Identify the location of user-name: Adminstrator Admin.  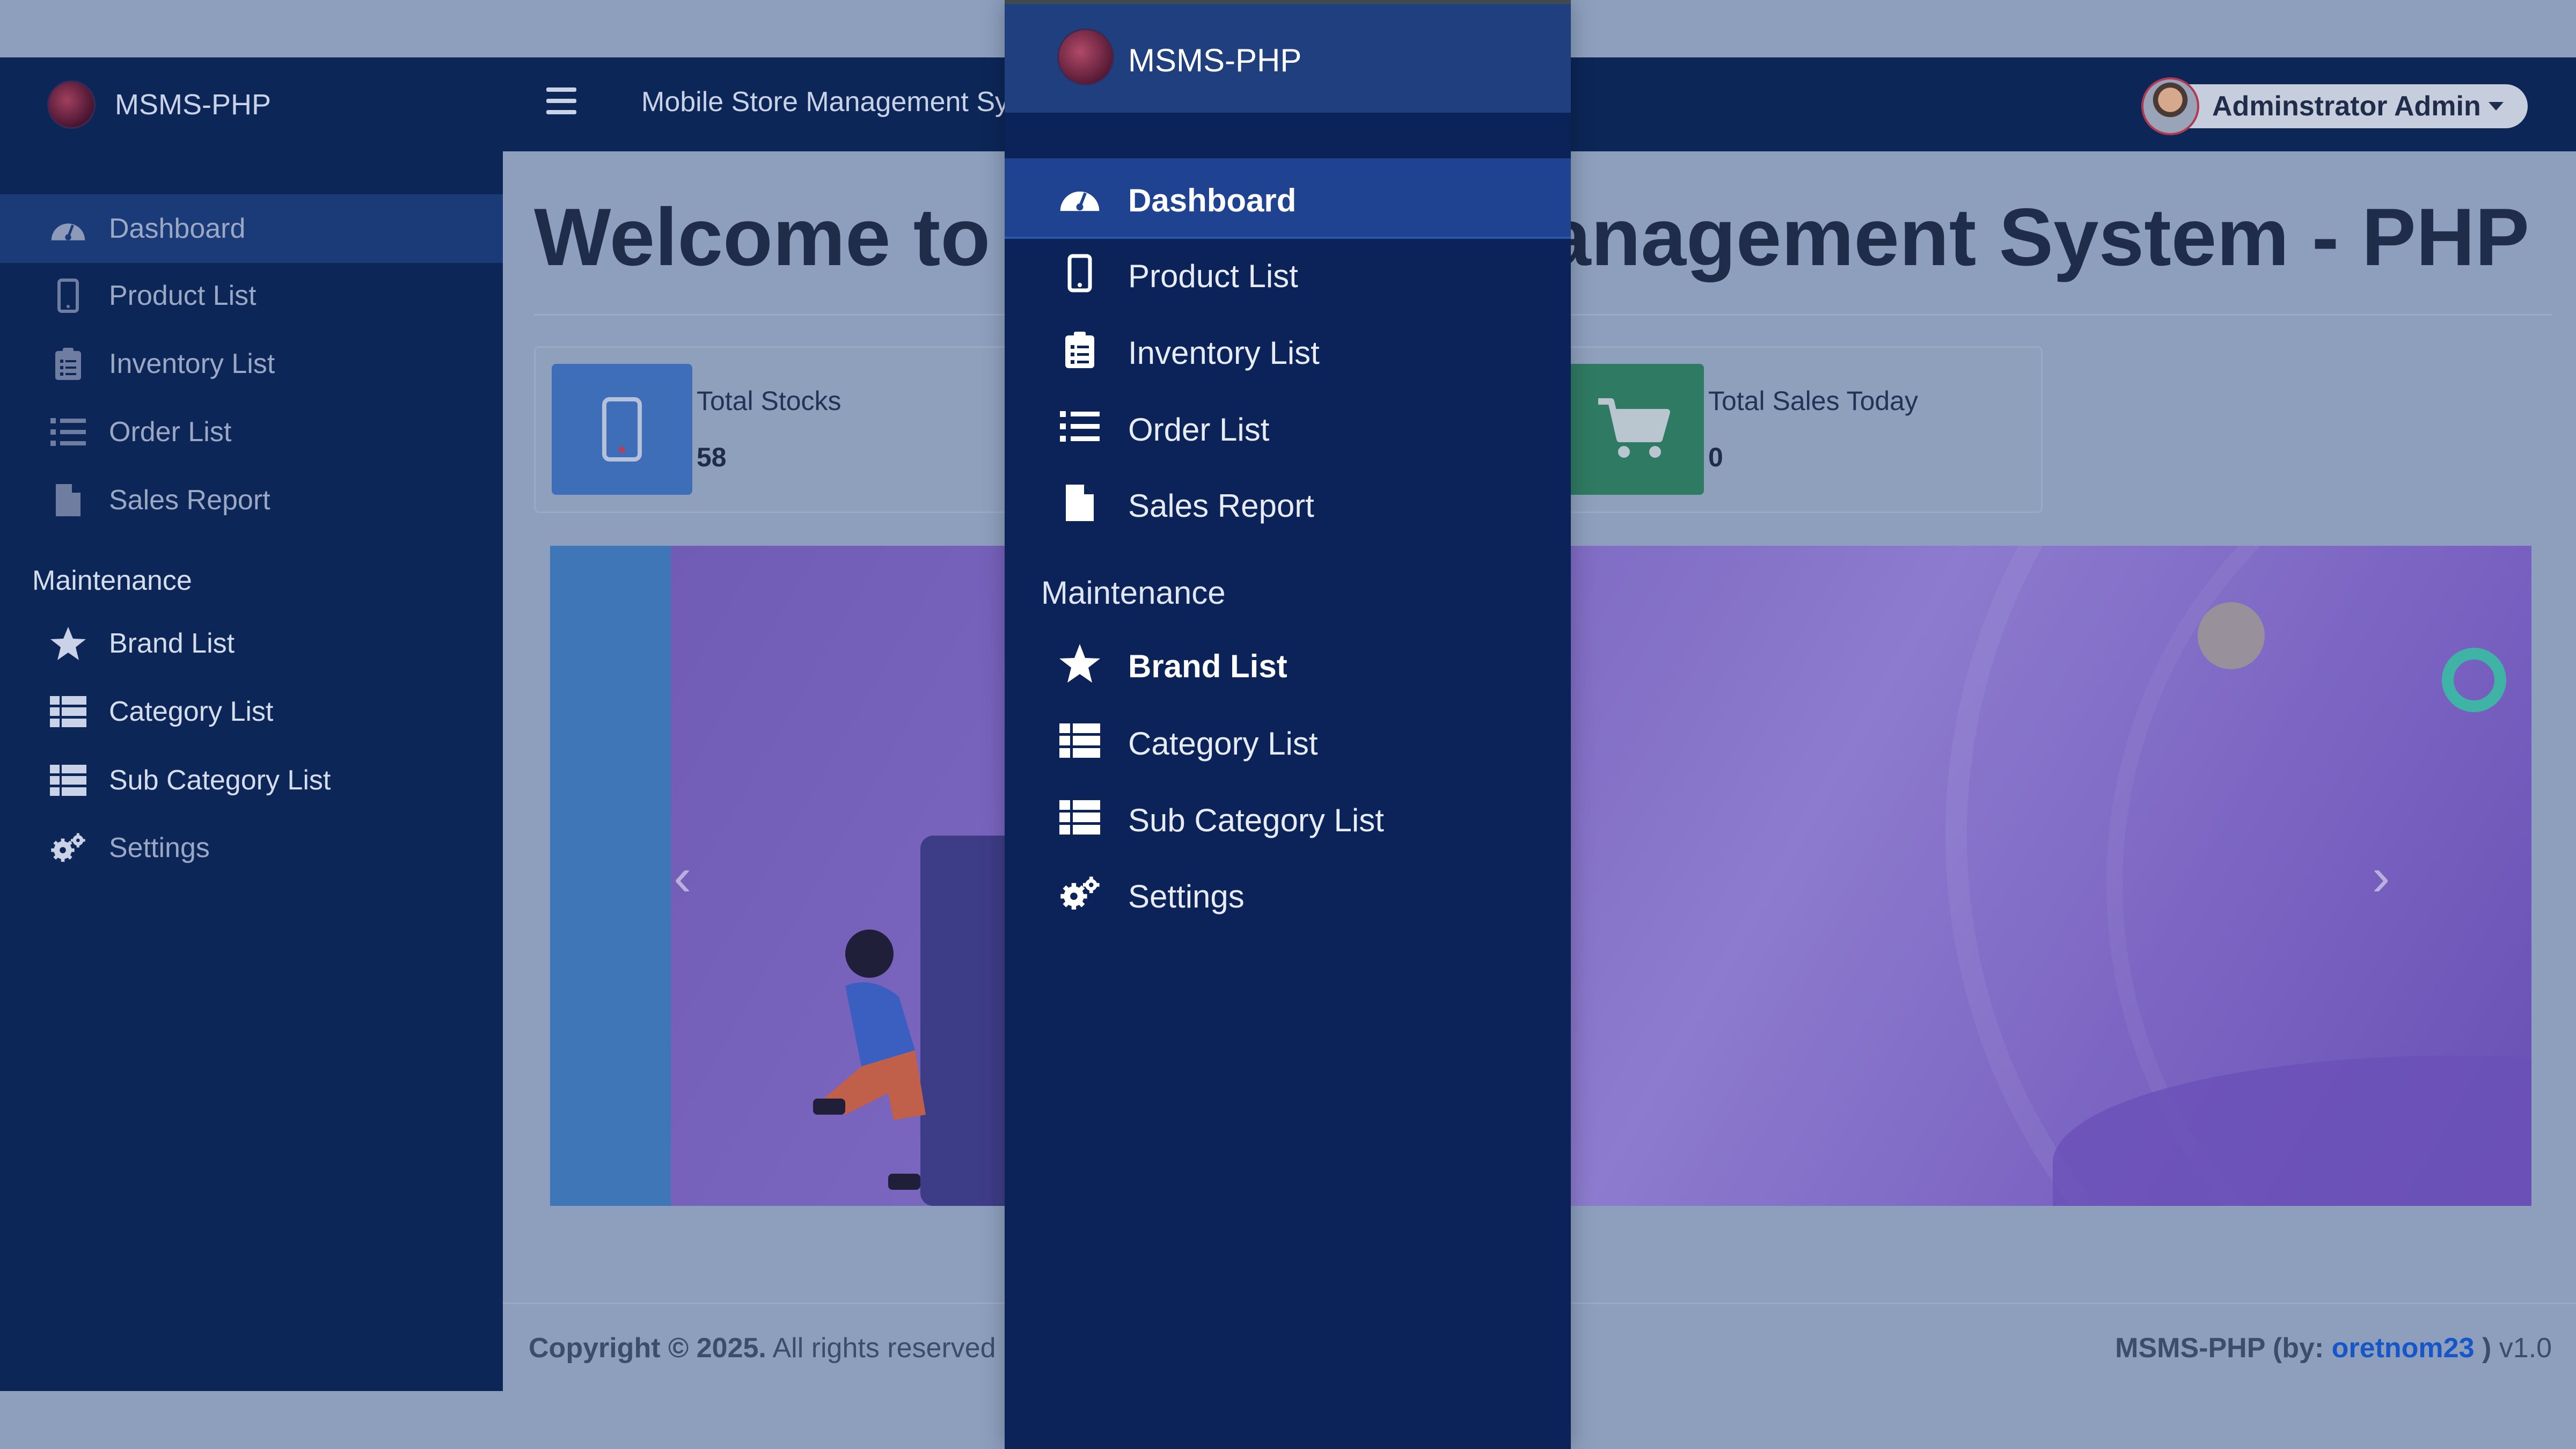
(2346, 106).